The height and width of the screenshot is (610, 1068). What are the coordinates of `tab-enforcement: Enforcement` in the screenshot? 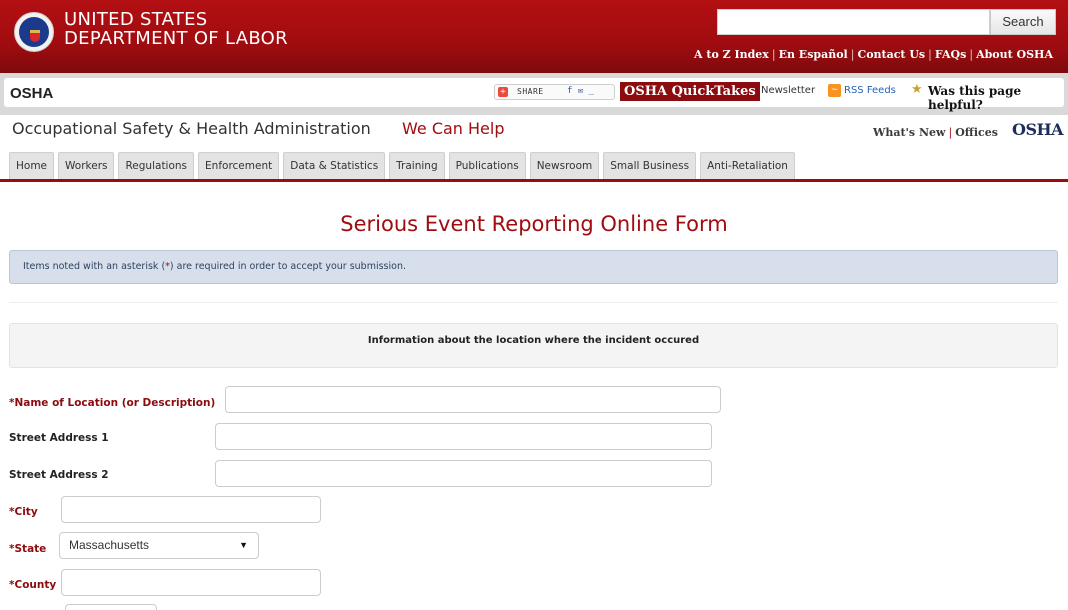 It's located at (239, 165).